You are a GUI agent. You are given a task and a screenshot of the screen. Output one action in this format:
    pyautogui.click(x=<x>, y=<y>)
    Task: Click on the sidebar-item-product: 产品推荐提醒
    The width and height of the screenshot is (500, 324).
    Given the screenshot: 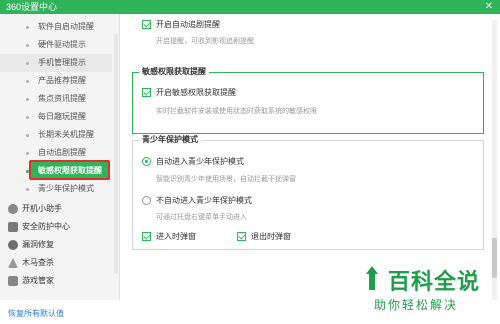 What is the action you would take?
    pyautogui.click(x=56, y=81)
    